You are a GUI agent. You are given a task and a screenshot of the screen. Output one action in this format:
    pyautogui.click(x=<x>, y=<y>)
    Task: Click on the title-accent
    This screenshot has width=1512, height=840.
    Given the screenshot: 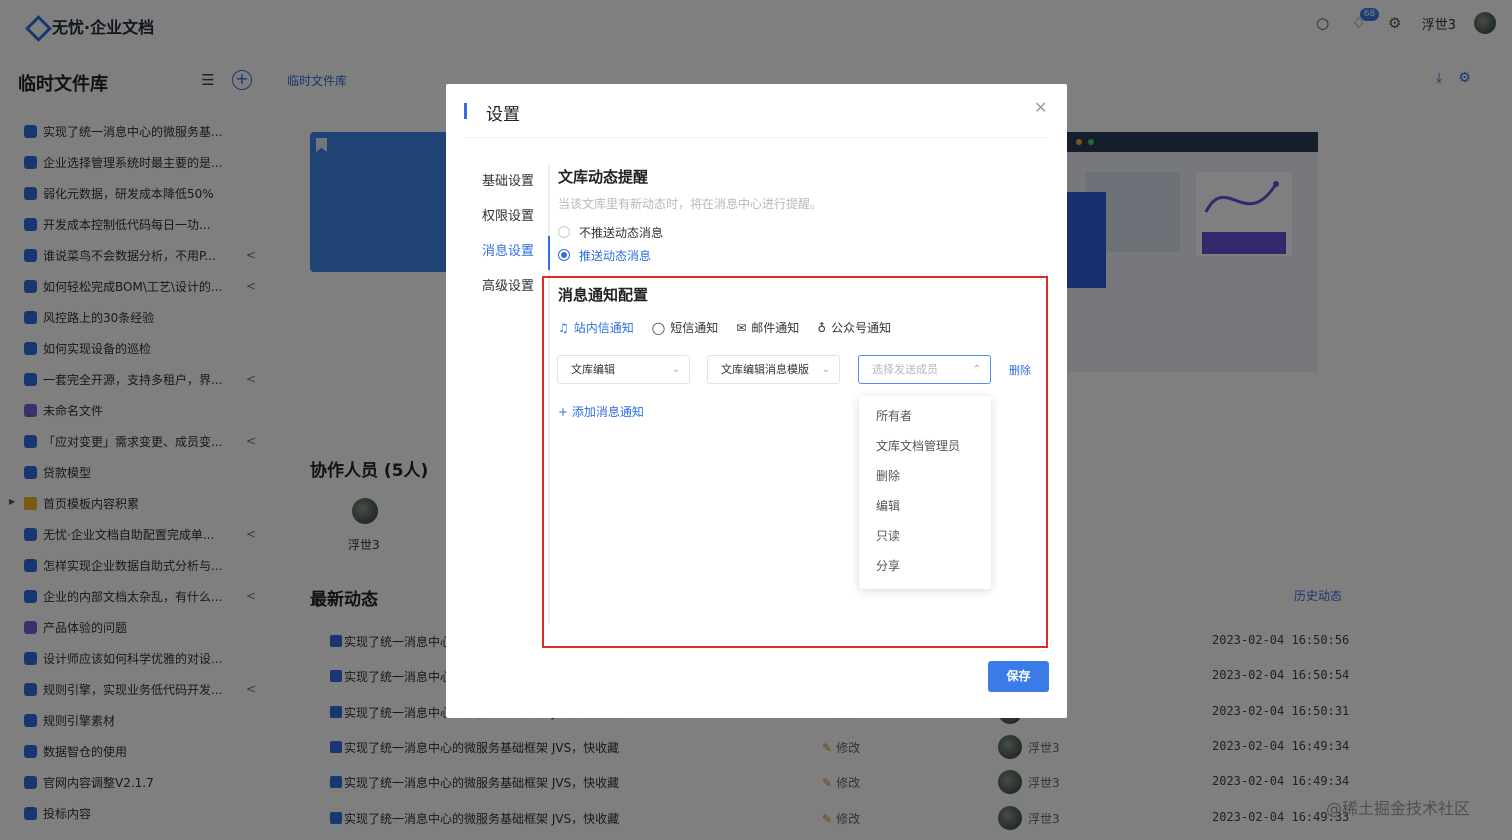 What is the action you would take?
    pyautogui.click(x=465, y=111)
    